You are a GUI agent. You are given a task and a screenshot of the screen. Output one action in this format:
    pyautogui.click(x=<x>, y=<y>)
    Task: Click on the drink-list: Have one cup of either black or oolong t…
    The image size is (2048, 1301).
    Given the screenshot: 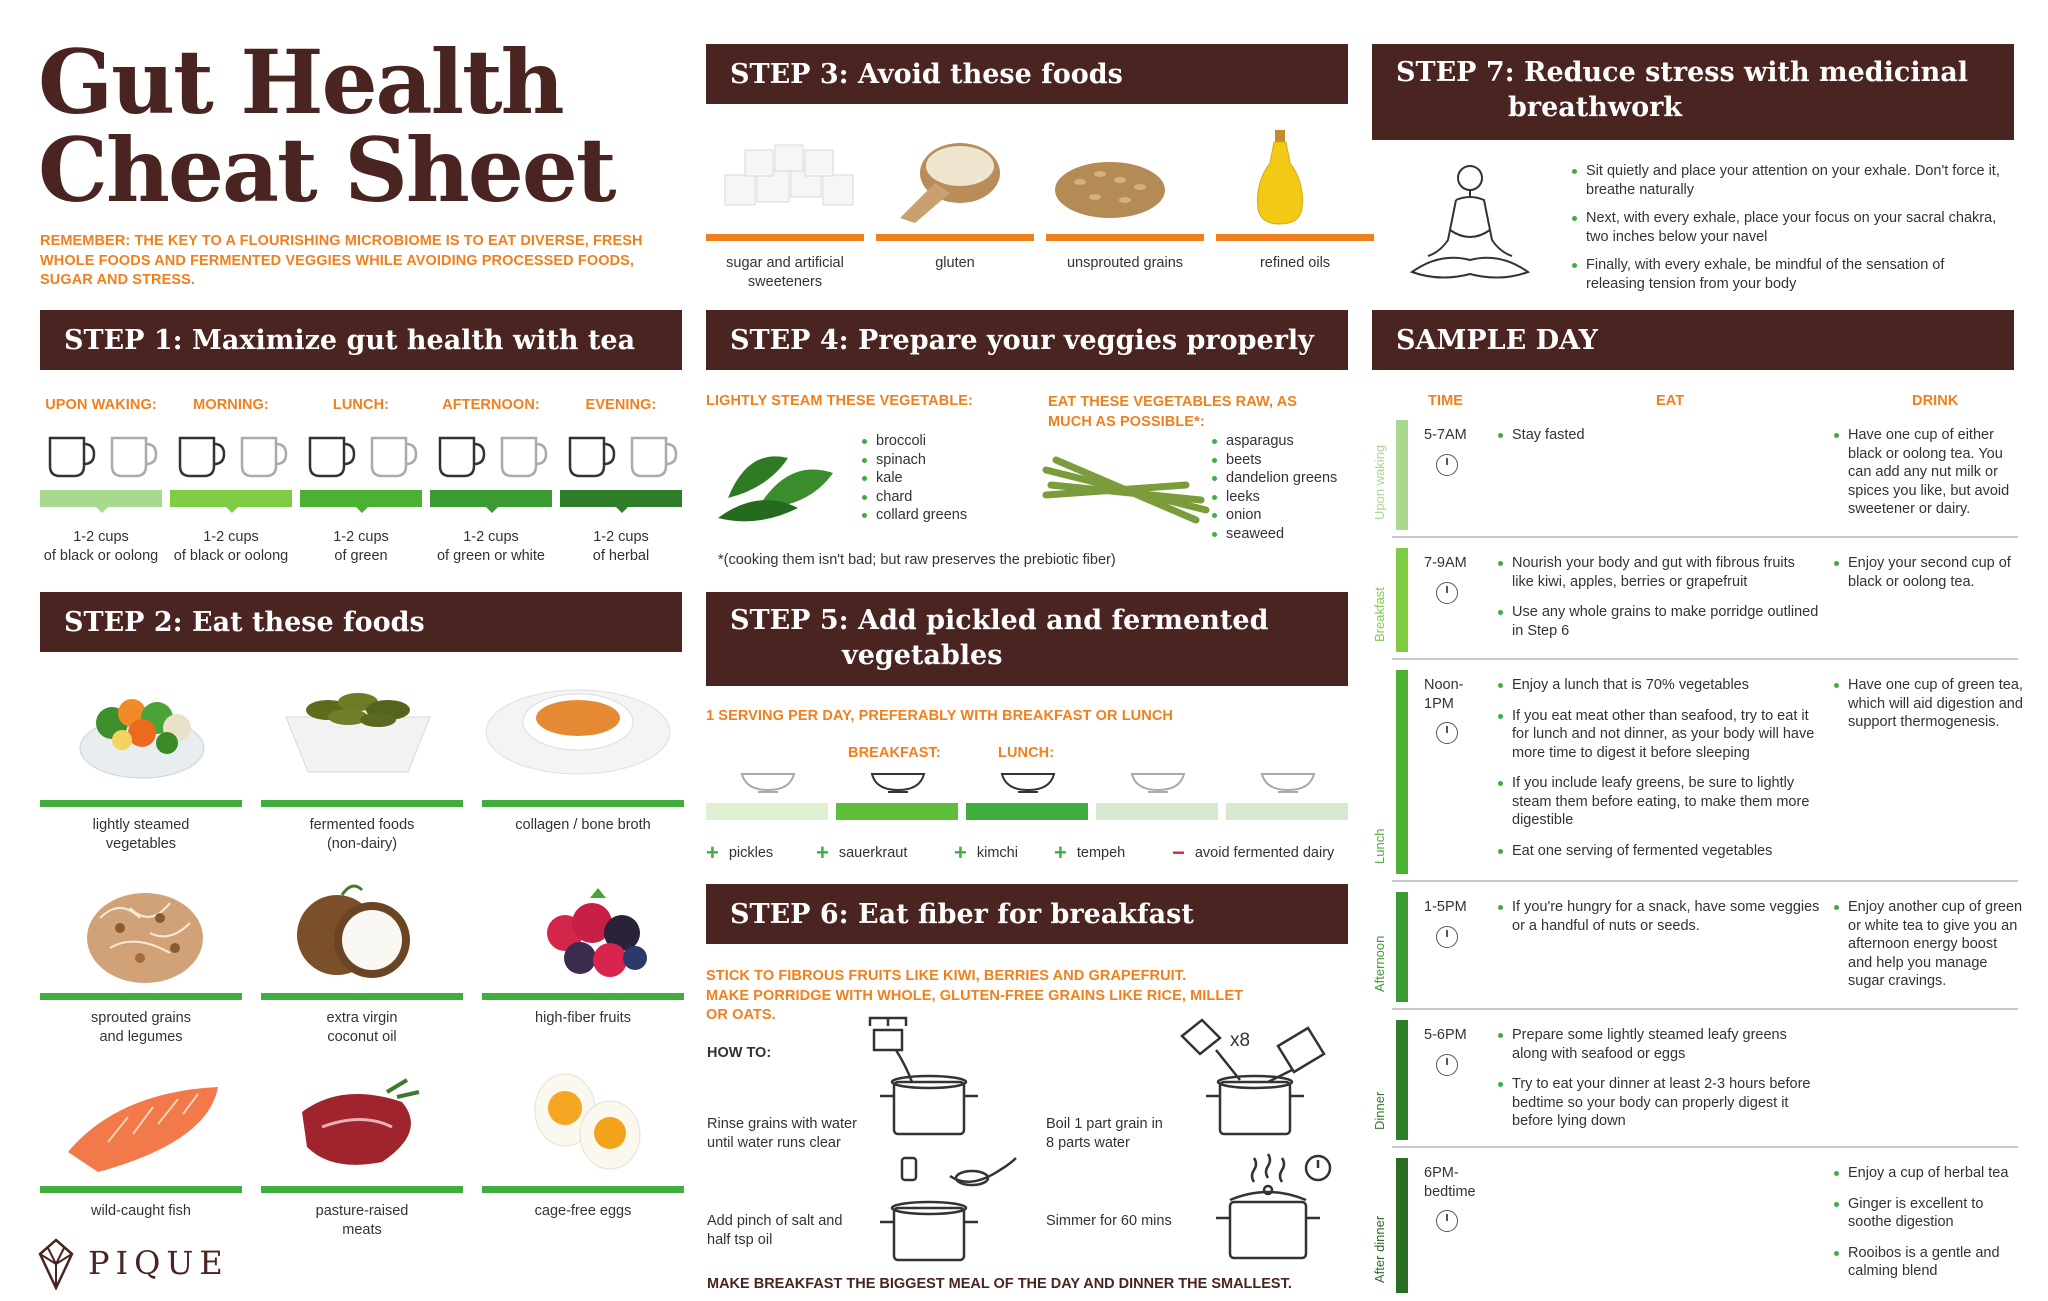 What is the action you would take?
    pyautogui.click(x=1929, y=478)
    